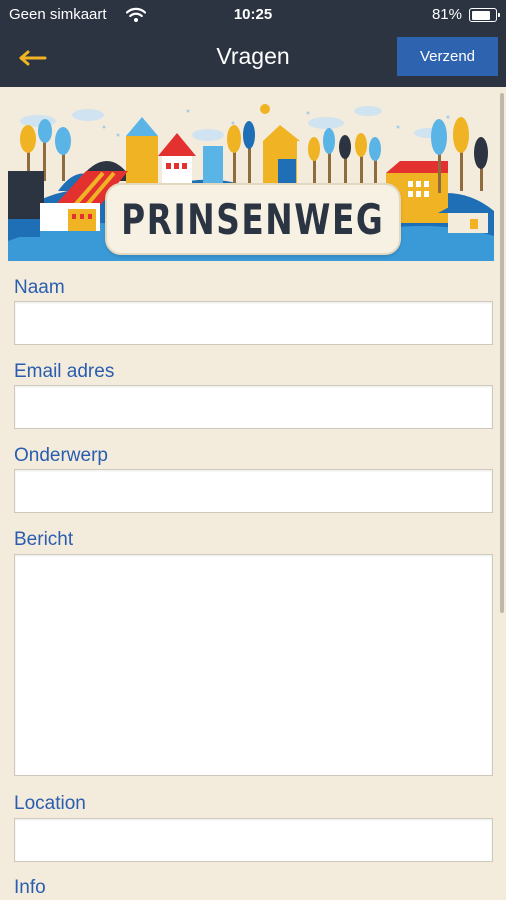 The width and height of the screenshot is (506, 900). Describe the element at coordinates (44, 539) in the screenshot. I see `message-label: Bericht` at that location.